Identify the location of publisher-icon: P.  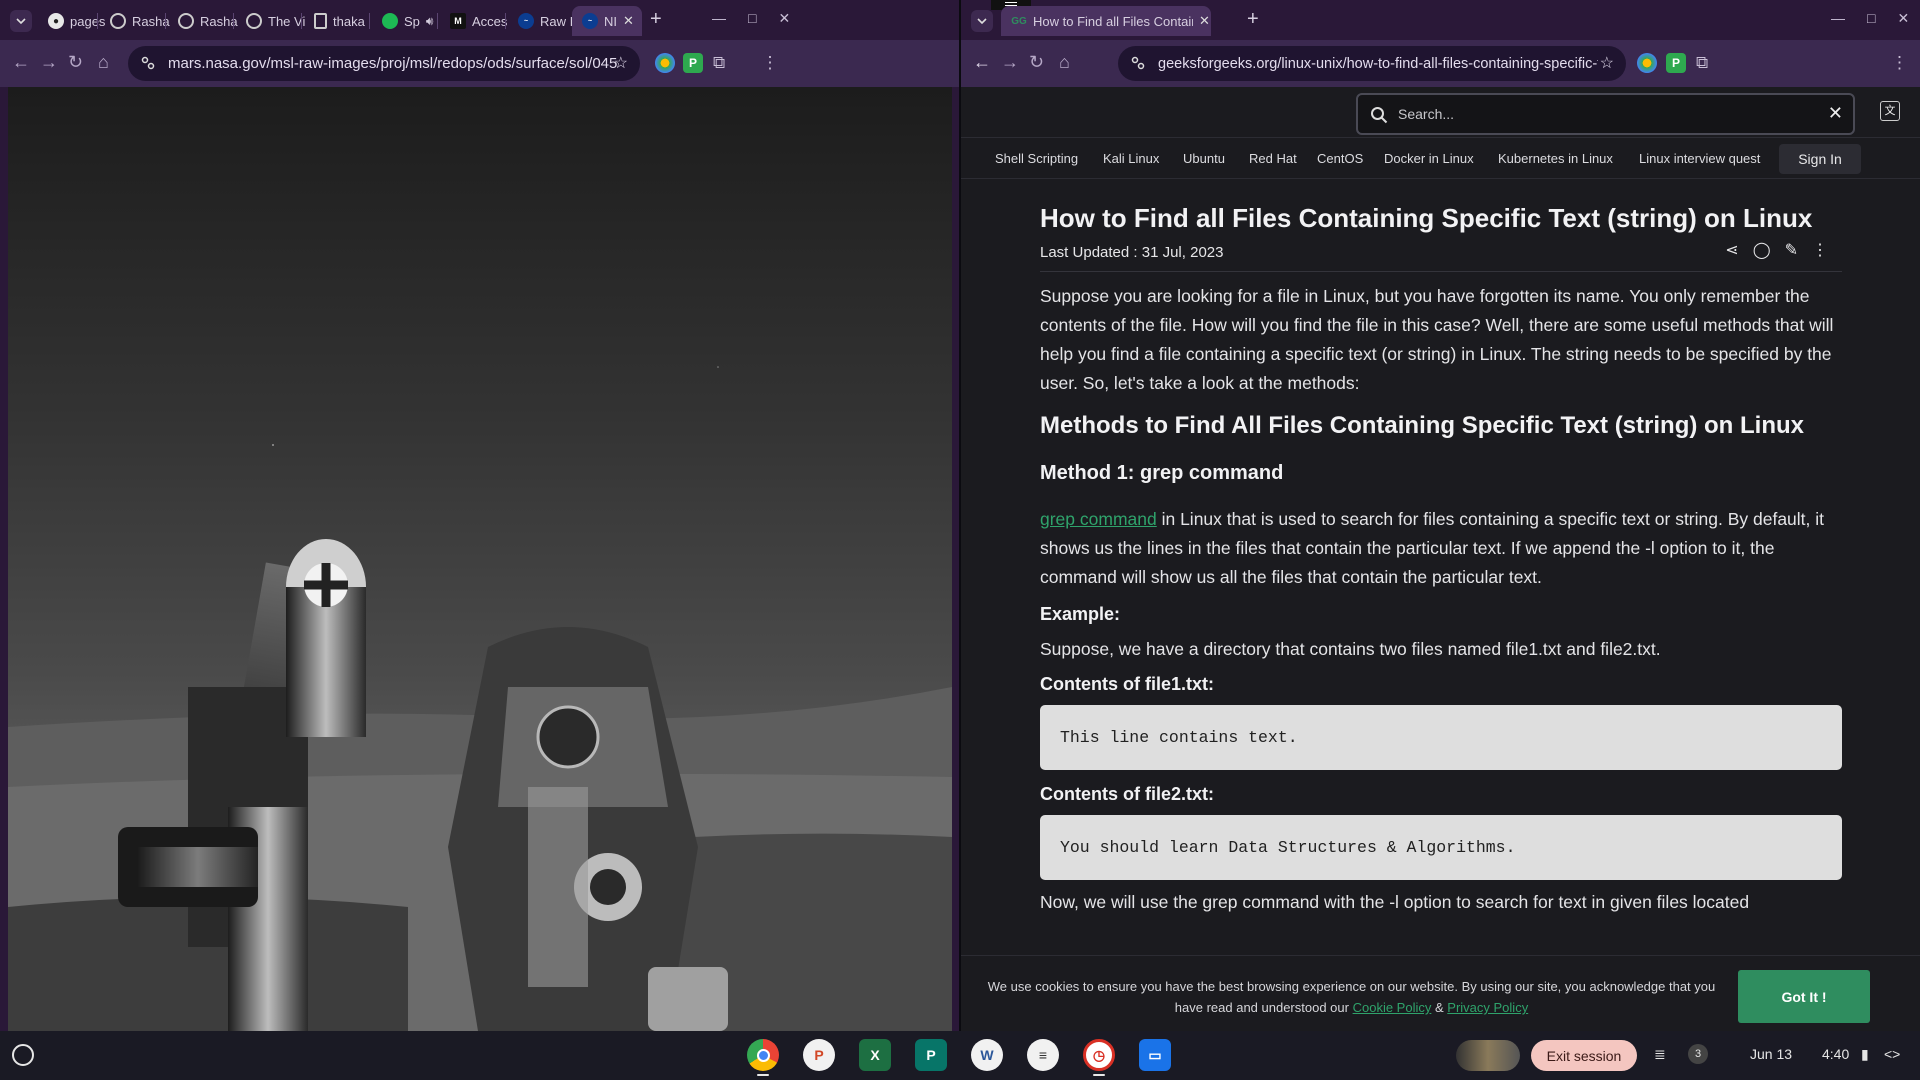
(931, 1055).